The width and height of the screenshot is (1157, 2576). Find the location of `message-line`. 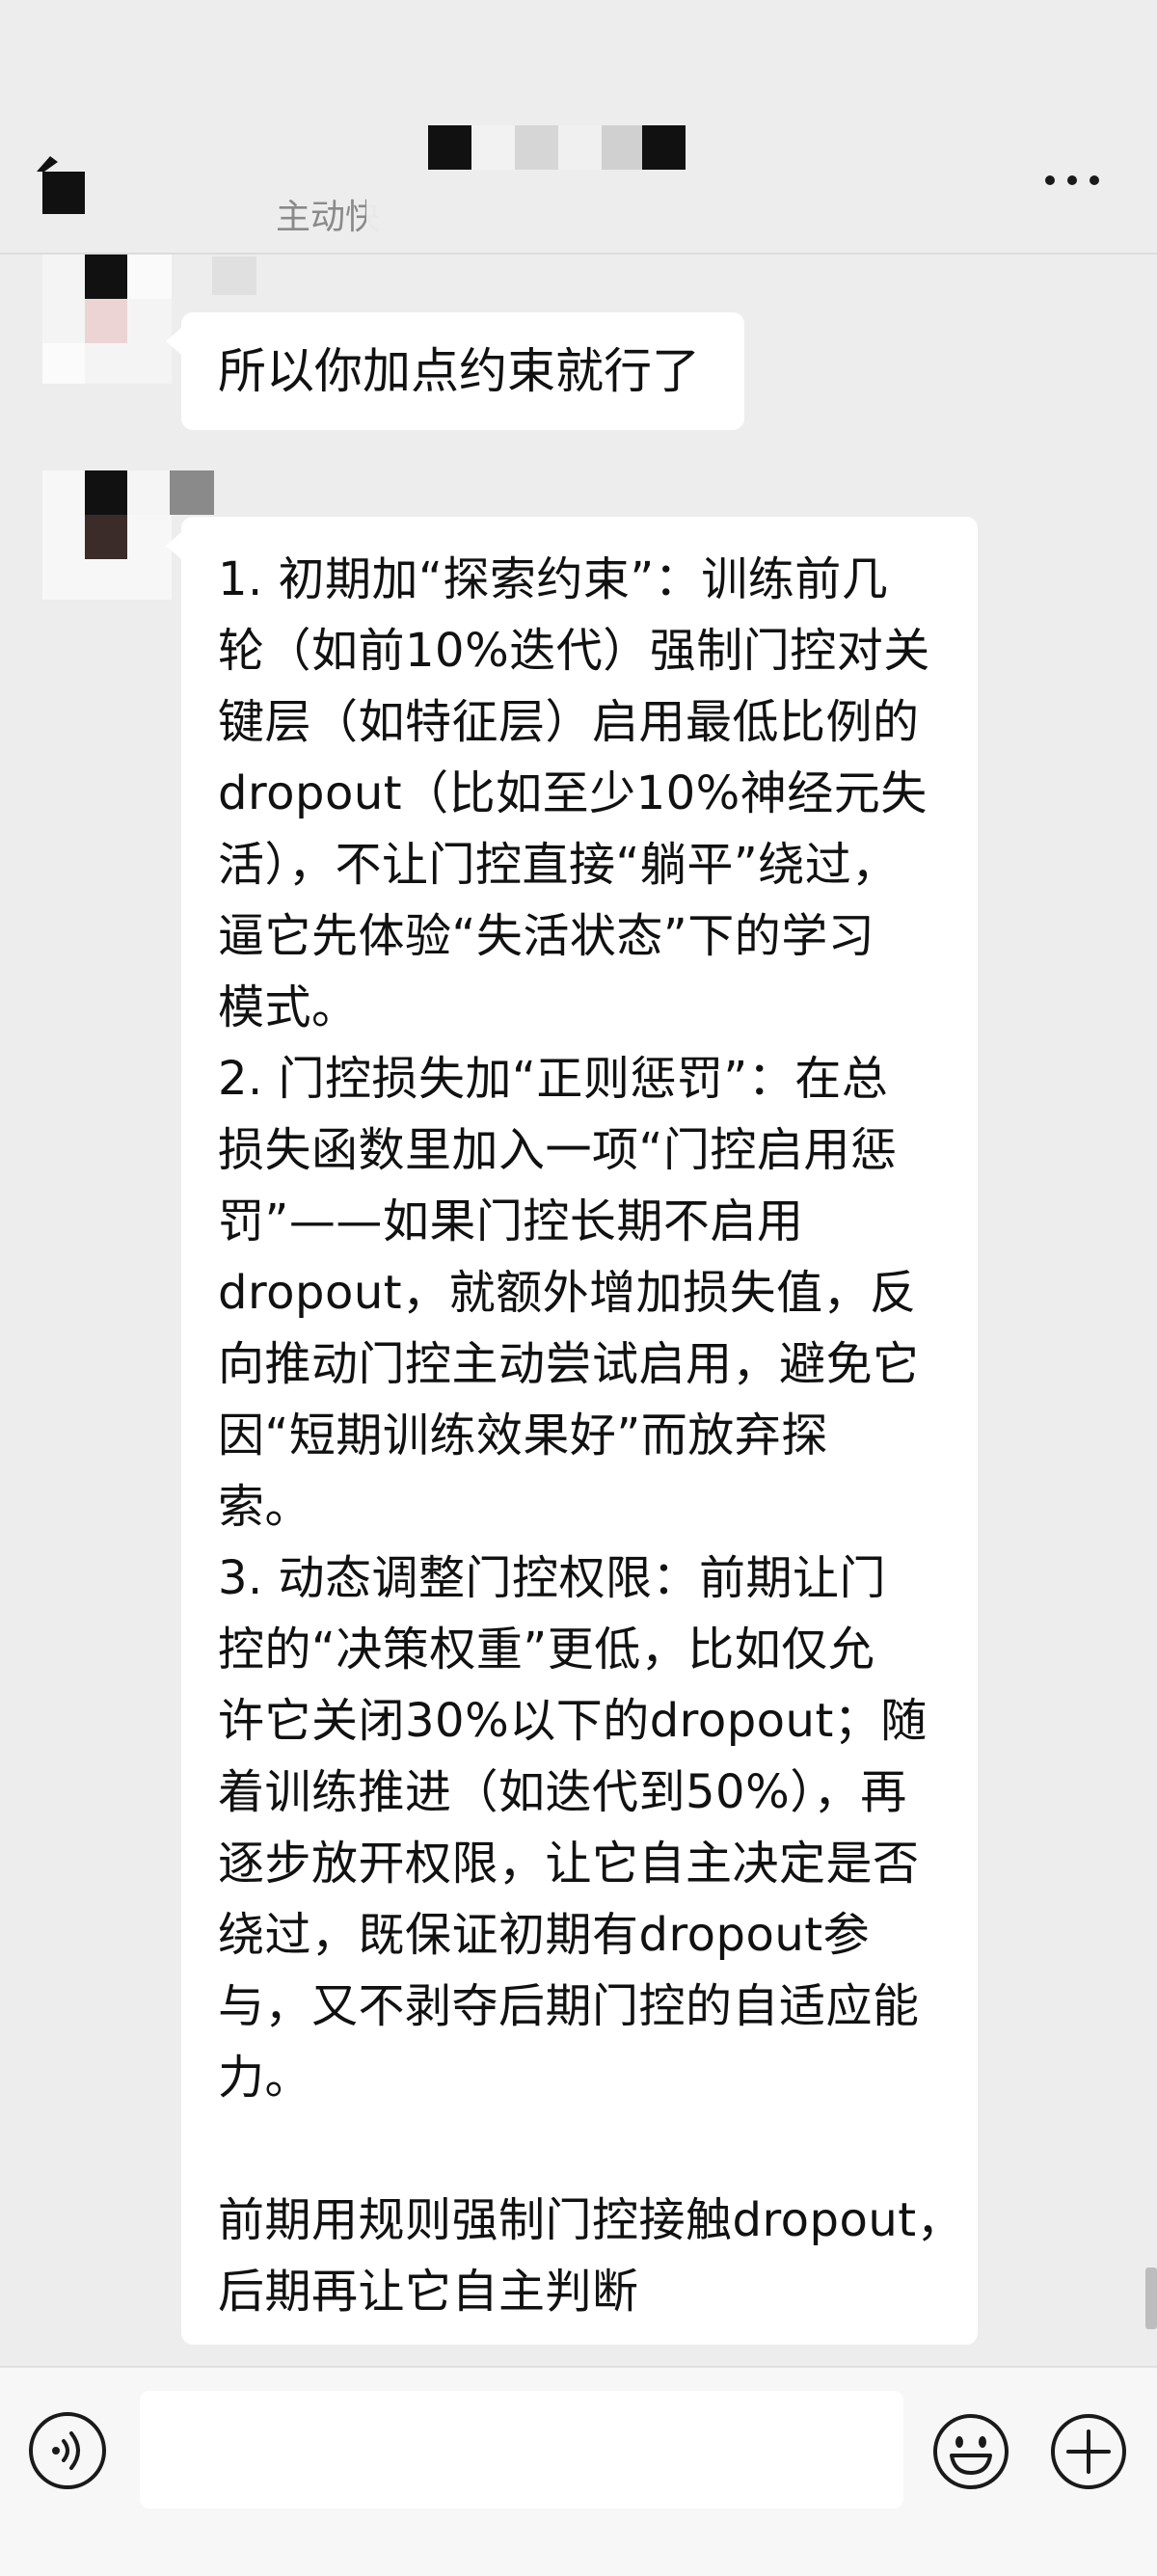

message-line is located at coordinates (584, 2149).